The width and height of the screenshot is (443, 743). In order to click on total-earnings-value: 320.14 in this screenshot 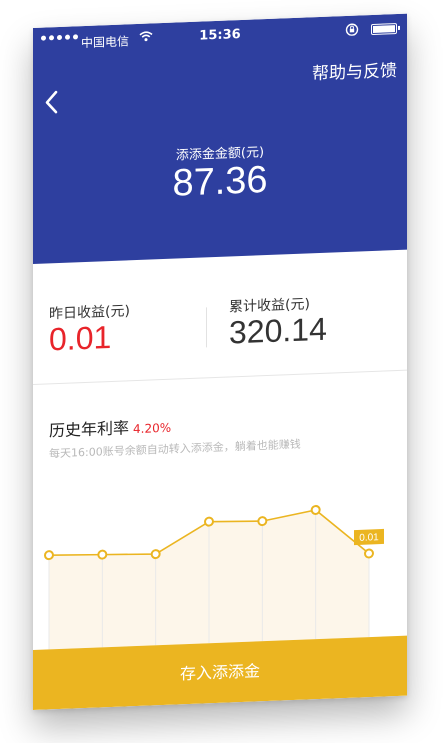, I will do `click(278, 330)`.